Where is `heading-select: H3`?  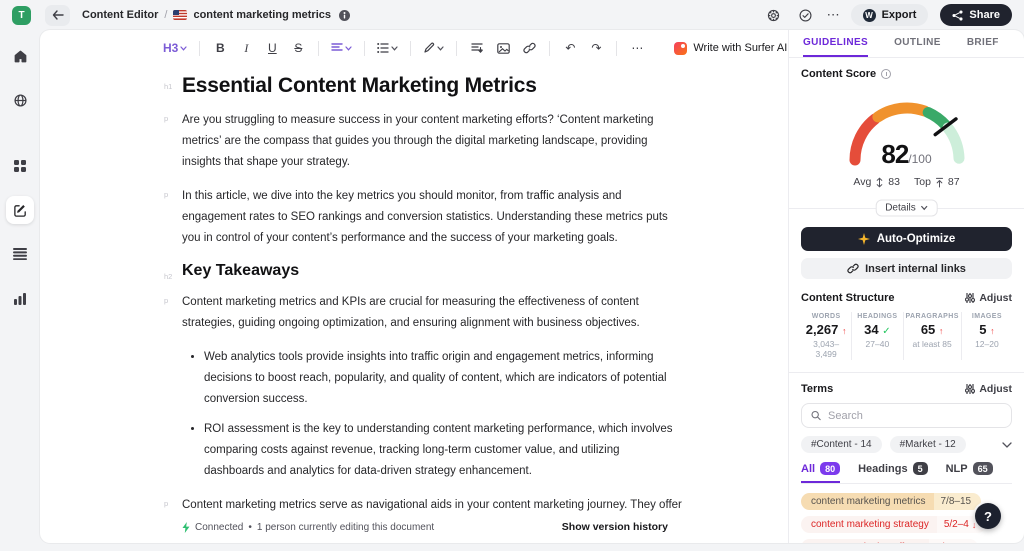
heading-select: H3 is located at coordinates (175, 48).